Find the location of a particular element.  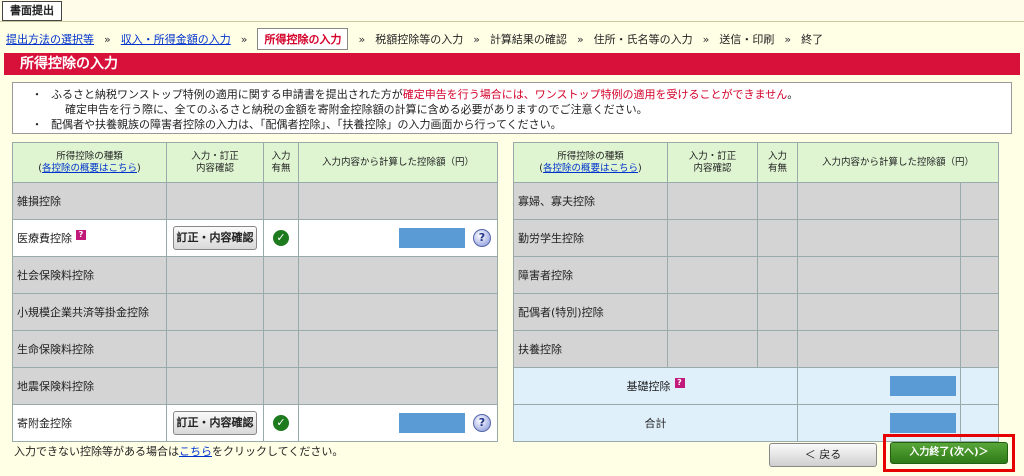

deduction-label: 寡婦、寡夫控除 is located at coordinates (590, 201).